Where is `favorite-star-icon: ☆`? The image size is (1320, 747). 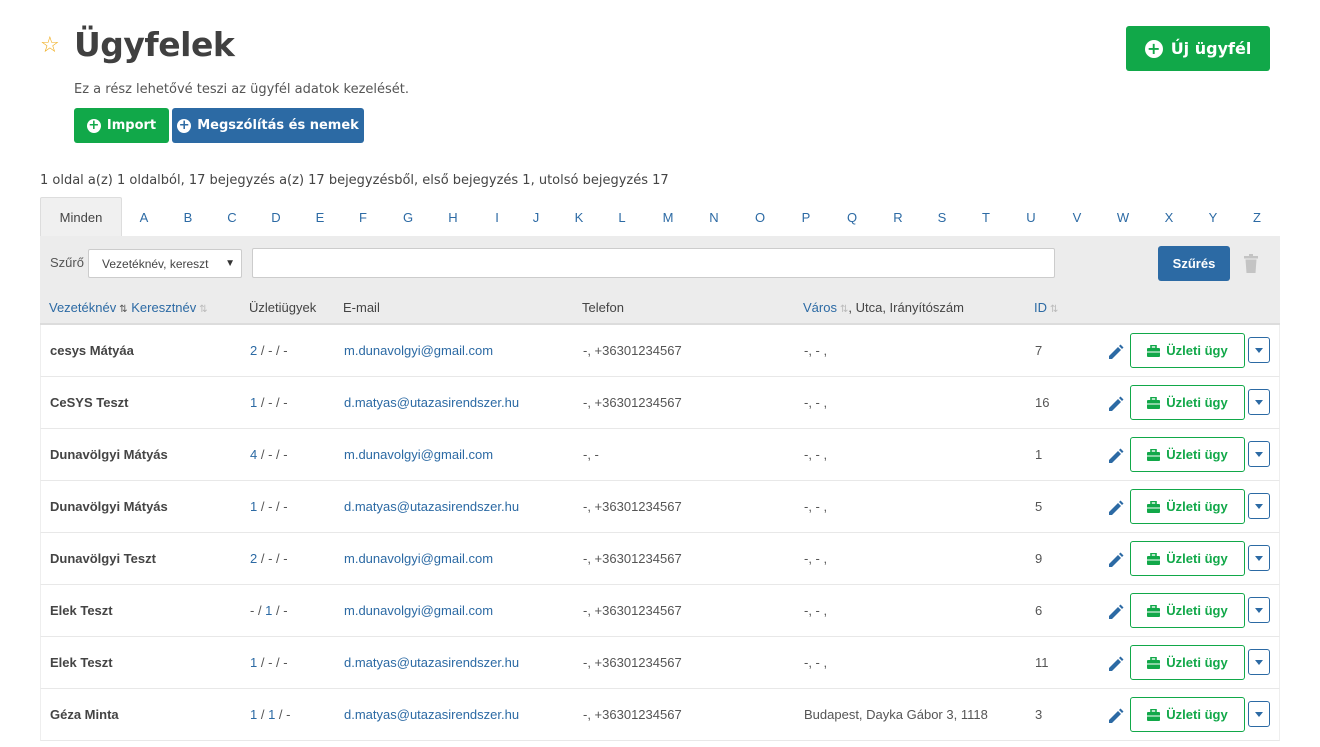
favorite-star-icon: ☆ is located at coordinates (50, 45).